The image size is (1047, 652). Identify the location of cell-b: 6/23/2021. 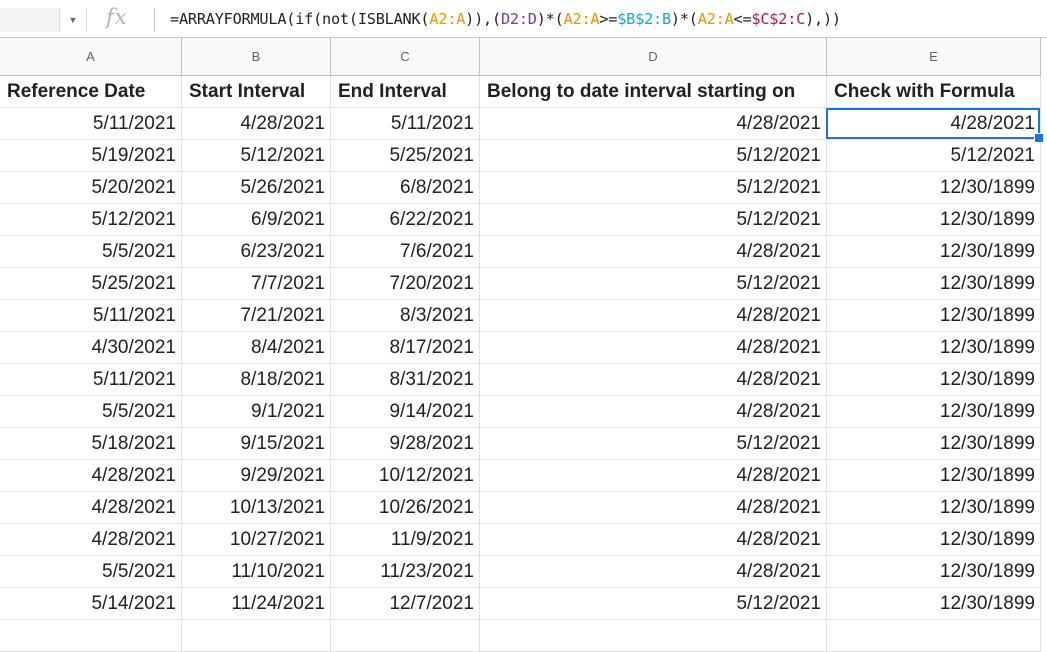
(256, 252).